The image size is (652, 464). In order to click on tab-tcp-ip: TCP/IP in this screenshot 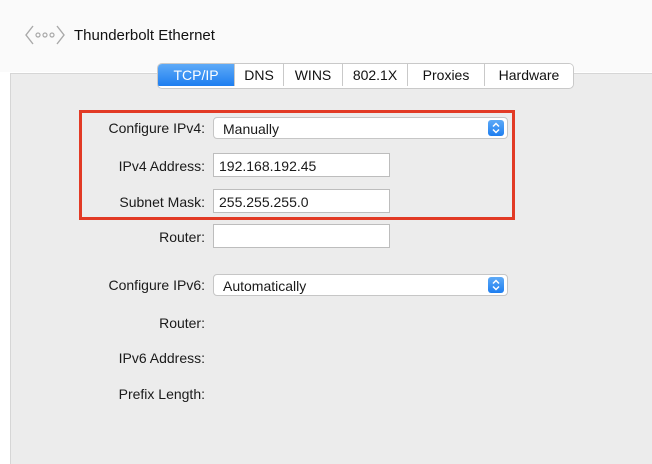, I will do `click(196, 75)`.